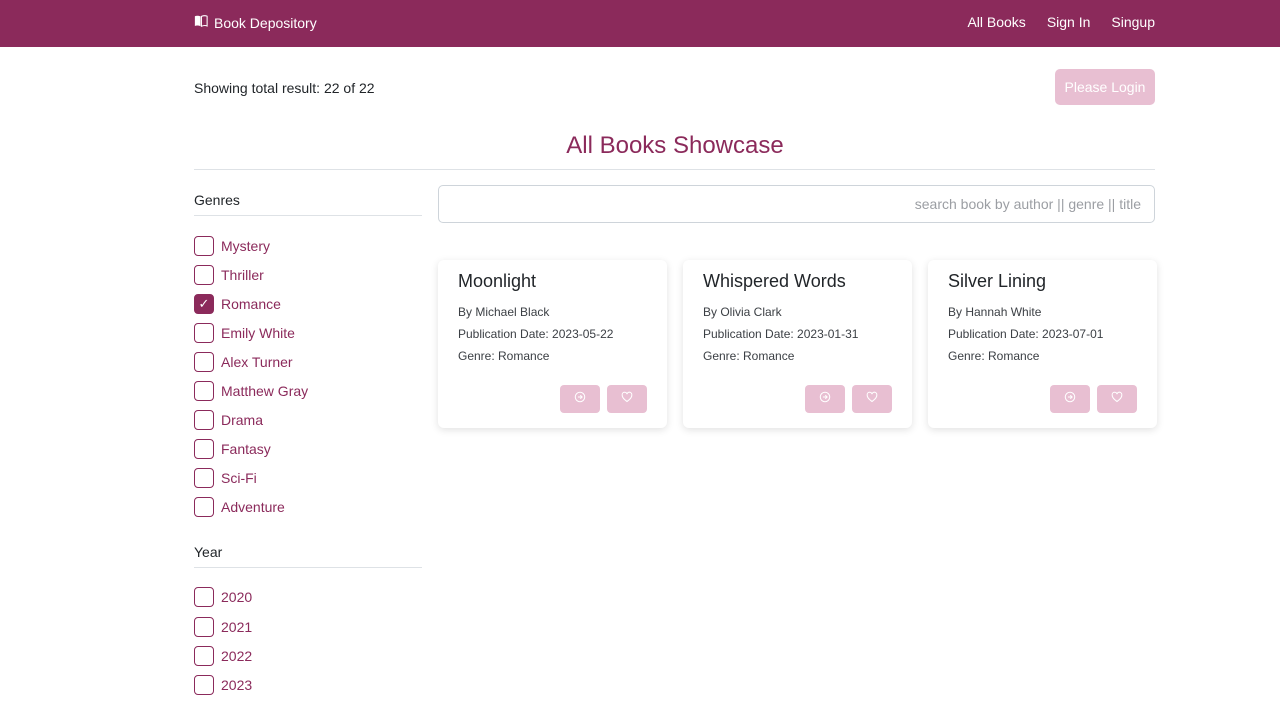 This screenshot has width=1280, height=720. What do you see at coordinates (308, 507) in the screenshot?
I see `genre-filter-adventure: Adventure` at bounding box center [308, 507].